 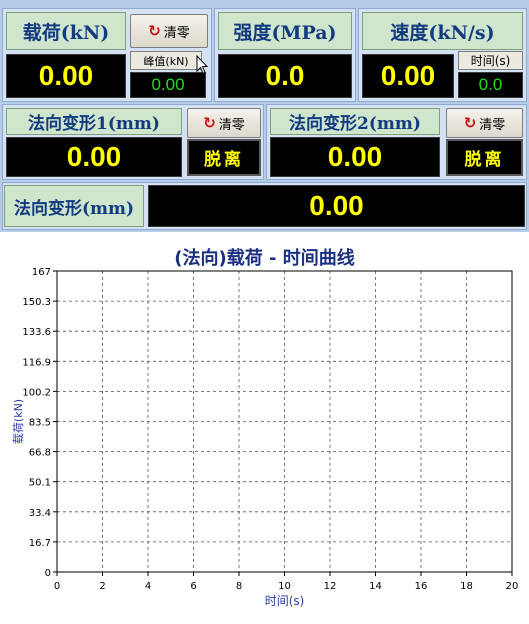 I want to click on load-display: 0.00, so click(x=66, y=76).